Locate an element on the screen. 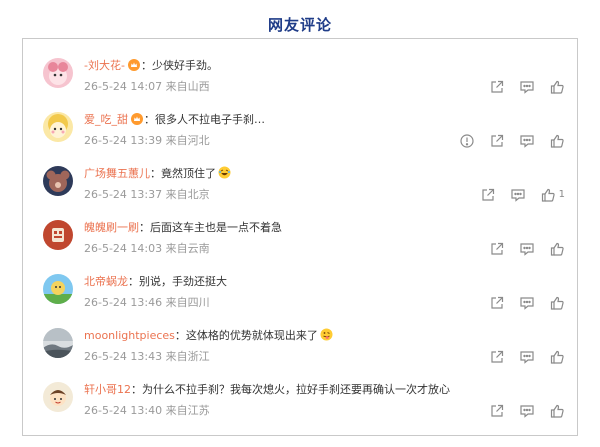  comment-time: 26-5-24 14:07 is located at coordinates (123, 86).